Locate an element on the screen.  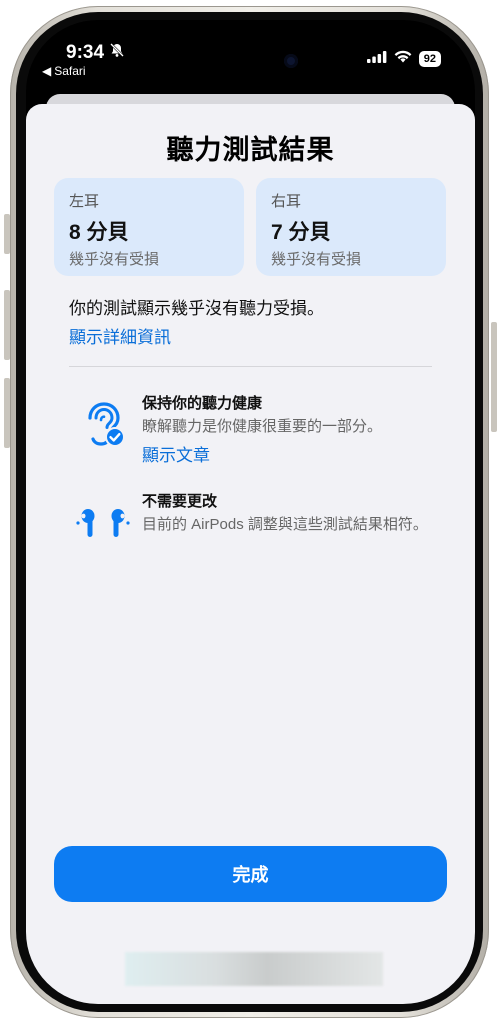
status-indicators: 92 is located at coordinates (403, 59).